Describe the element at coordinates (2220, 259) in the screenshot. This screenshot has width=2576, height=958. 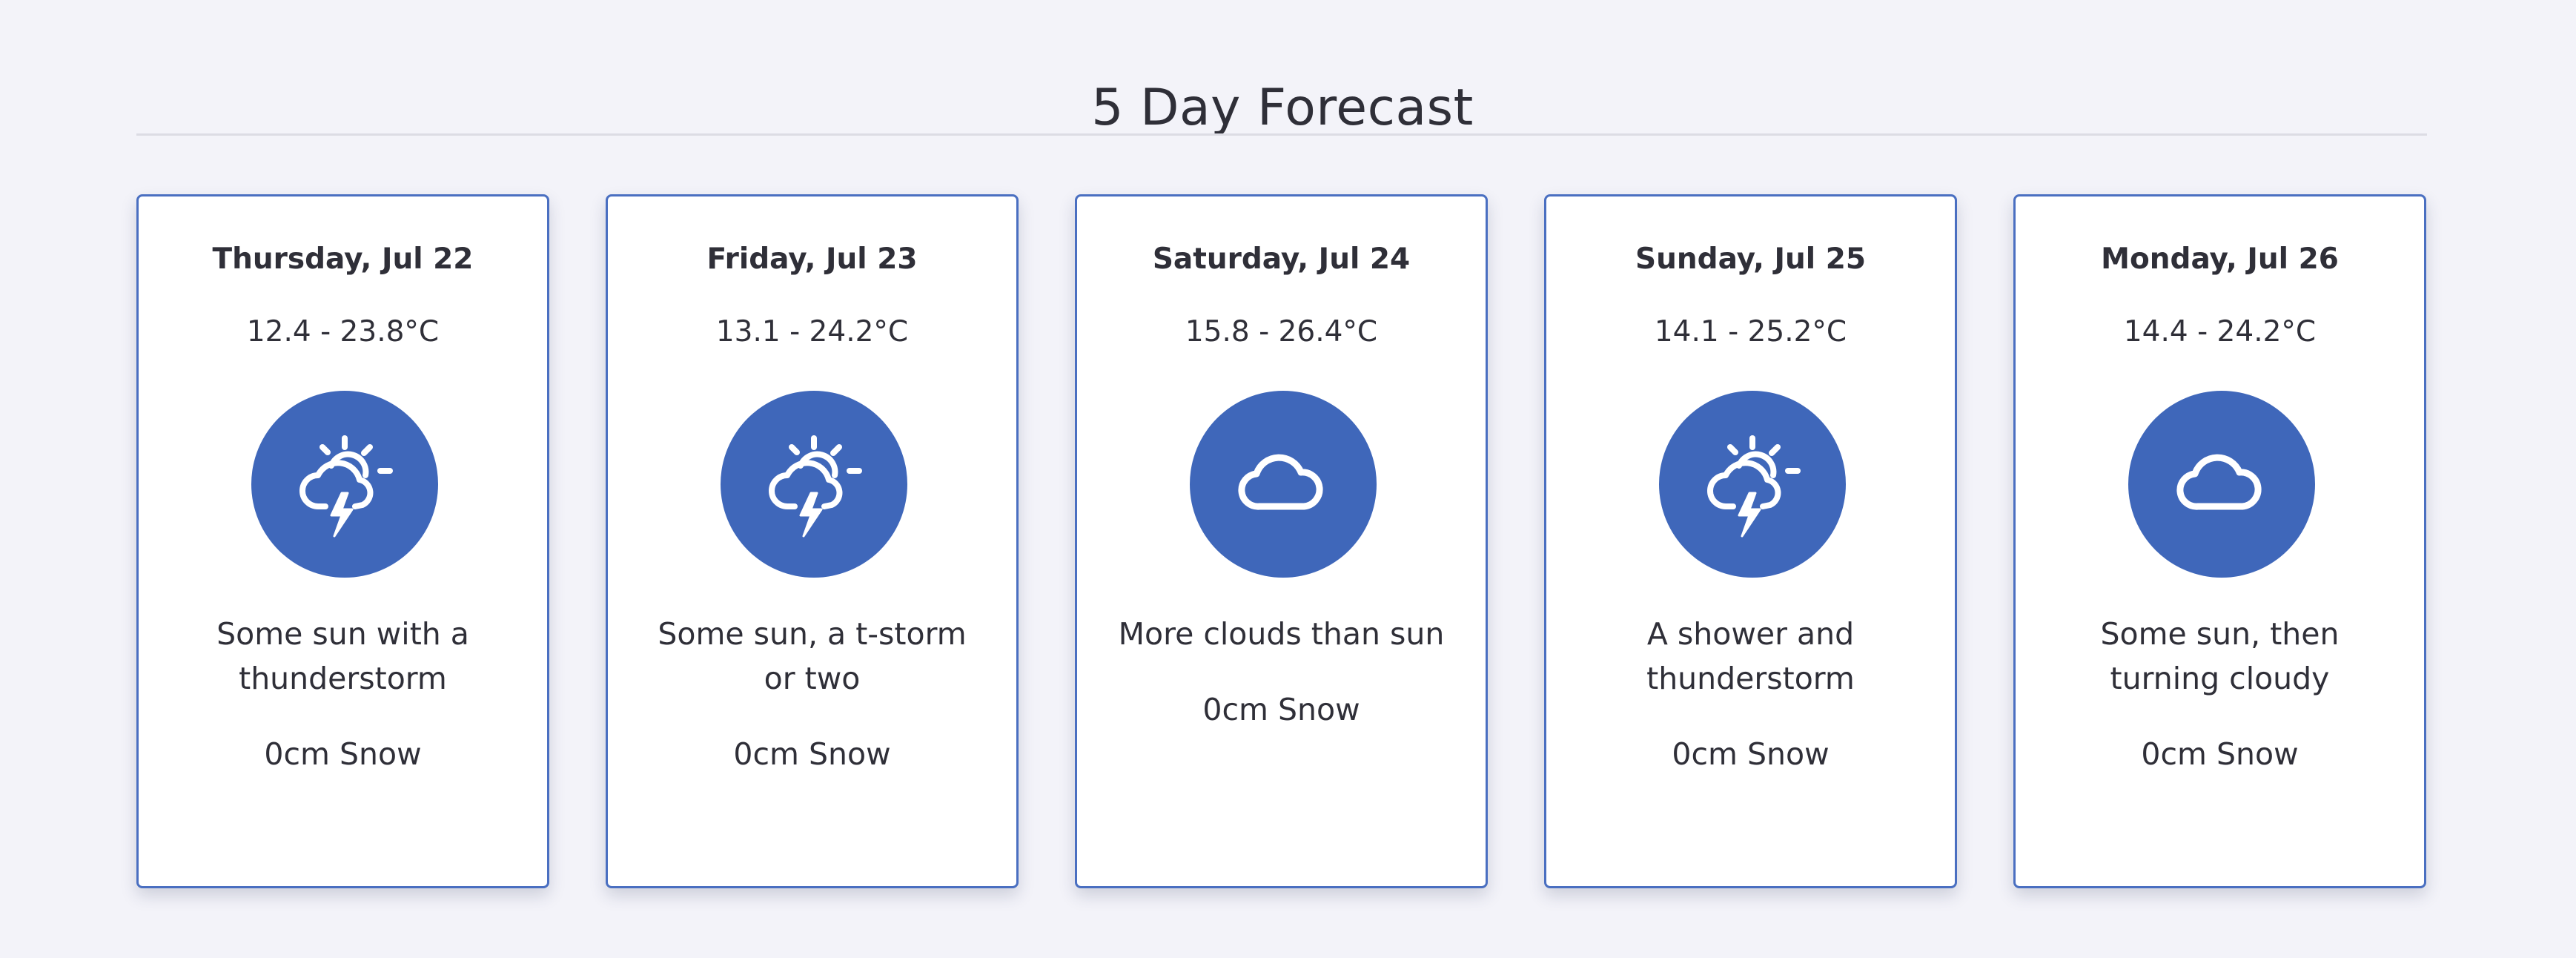
I see `card-date: Monday, Jul 26` at that location.